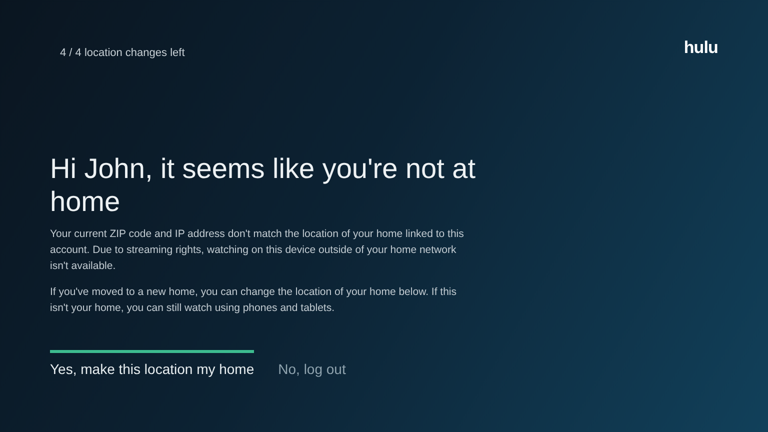 The width and height of the screenshot is (768, 432). What do you see at coordinates (257, 250) in the screenshot?
I see `message-paragraph: Your current ZIP code and IP address don't match the location of your home linked to this account. Due to streaming rights, watching on this device outside of your home network isn't available.` at bounding box center [257, 250].